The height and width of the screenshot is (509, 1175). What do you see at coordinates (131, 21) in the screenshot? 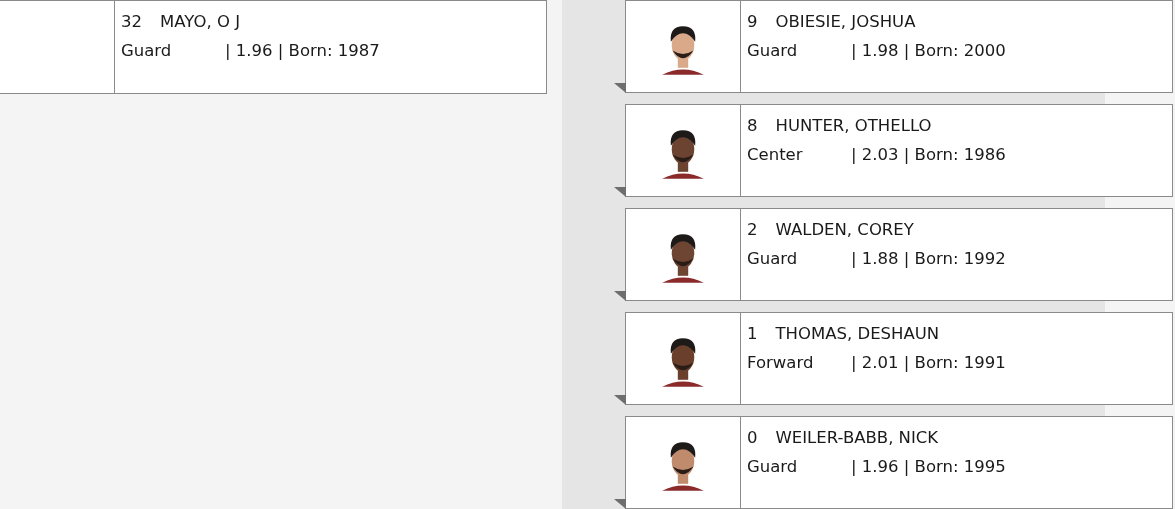
I see `player-number: 32` at bounding box center [131, 21].